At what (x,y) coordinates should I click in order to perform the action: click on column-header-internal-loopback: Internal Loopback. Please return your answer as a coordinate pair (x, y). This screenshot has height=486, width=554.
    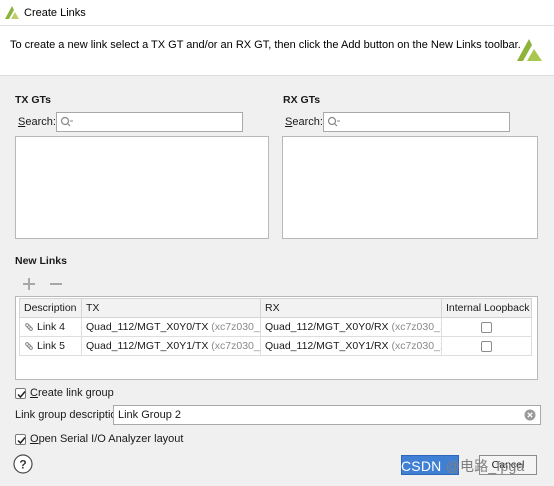
    Looking at the image, I should click on (486, 308).